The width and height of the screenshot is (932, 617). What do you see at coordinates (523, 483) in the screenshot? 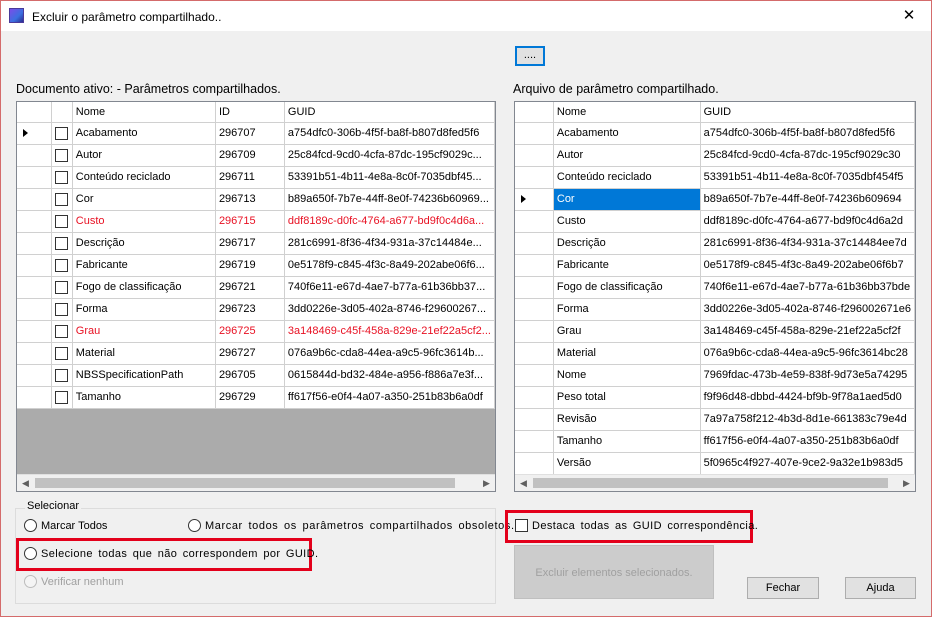
I see `scroll-left-icon: ◀` at bounding box center [523, 483].